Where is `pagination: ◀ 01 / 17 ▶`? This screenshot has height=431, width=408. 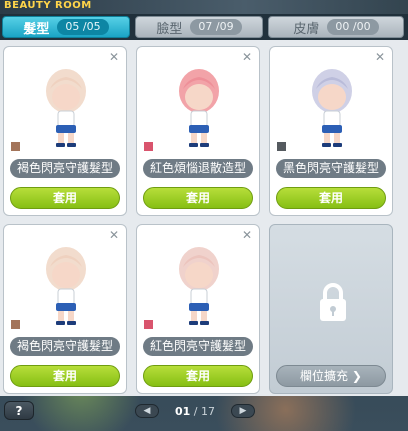 pagination: ◀ 01 / 17 ▶ is located at coordinates (195, 411).